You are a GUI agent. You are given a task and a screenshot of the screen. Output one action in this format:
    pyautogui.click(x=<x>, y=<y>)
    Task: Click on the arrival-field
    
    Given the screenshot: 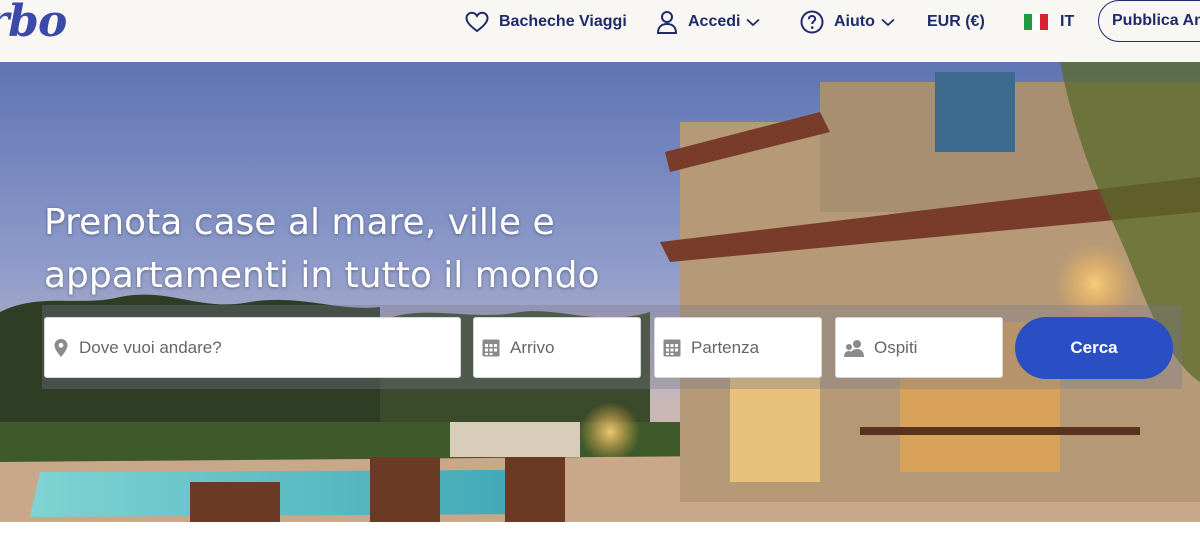 What is the action you would take?
    pyautogui.click(x=557, y=347)
    